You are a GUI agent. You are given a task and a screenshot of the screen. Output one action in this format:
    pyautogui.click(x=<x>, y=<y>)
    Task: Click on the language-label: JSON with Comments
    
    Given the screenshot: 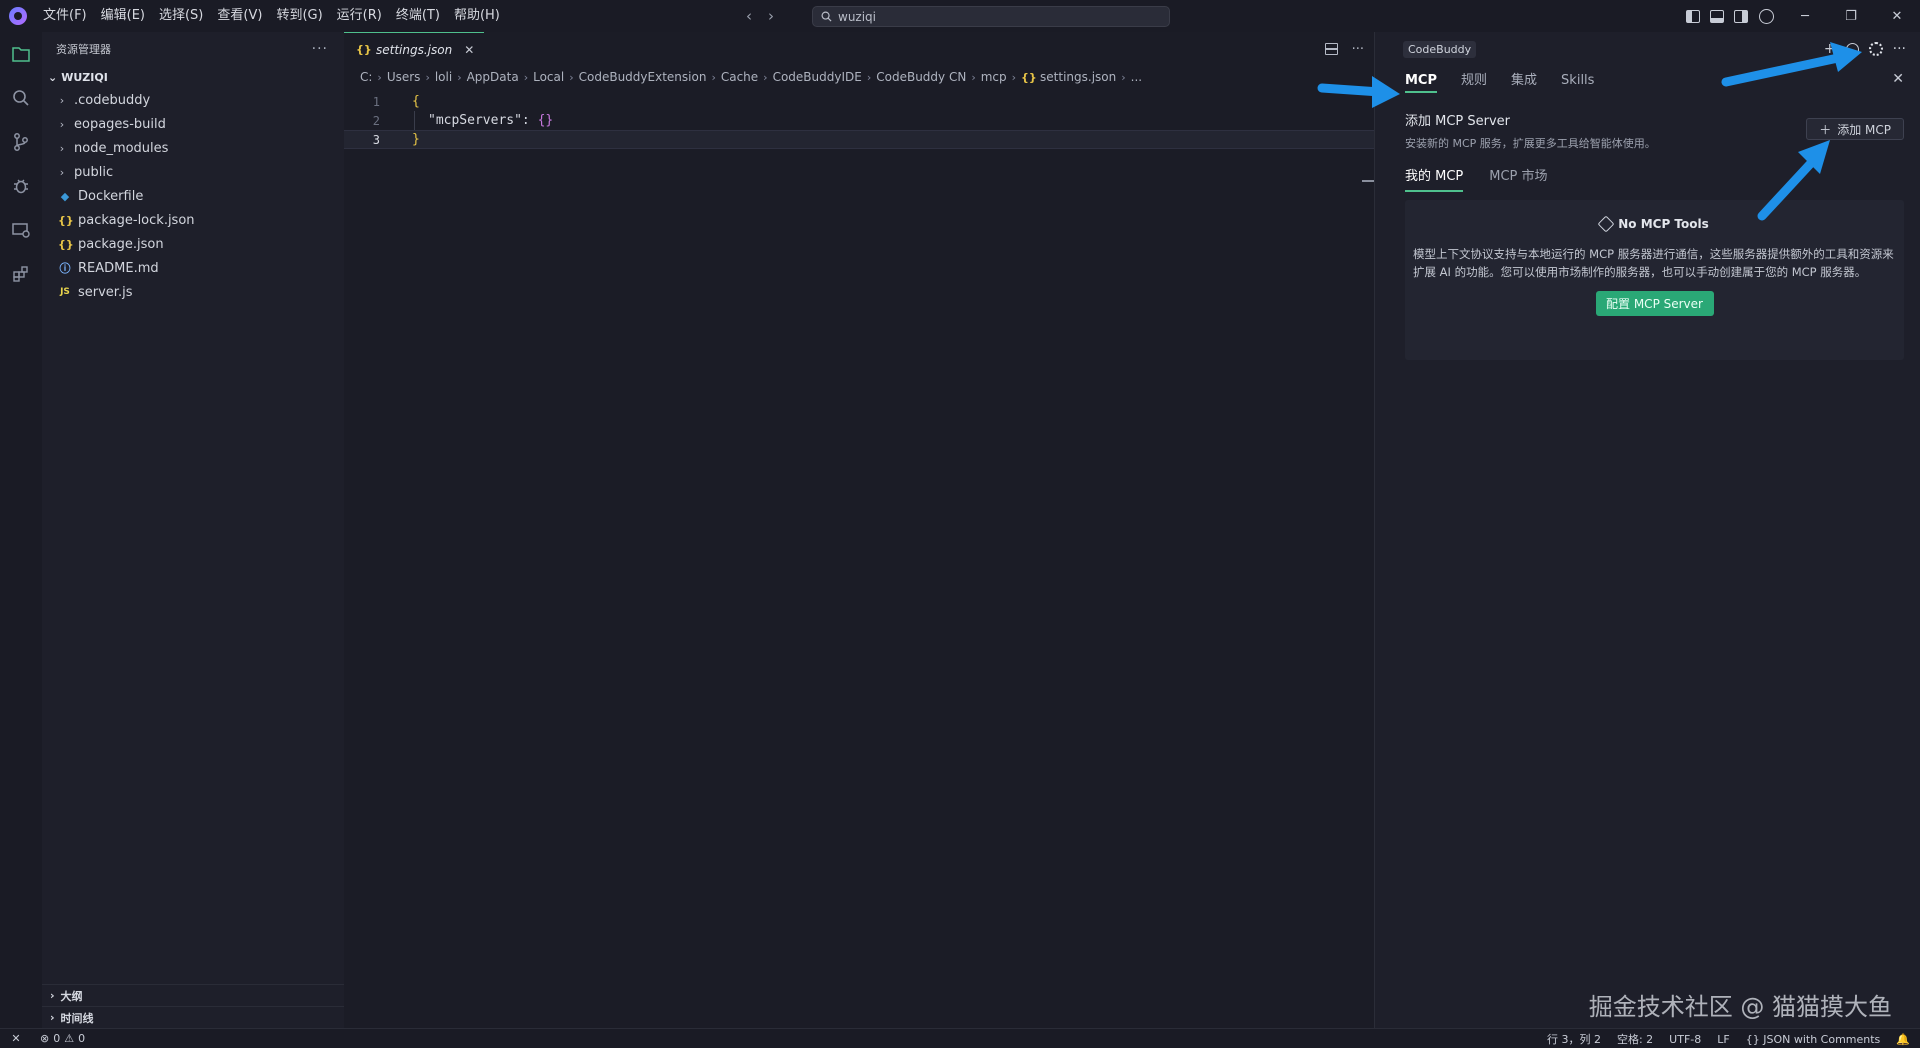 What is the action you would take?
    pyautogui.click(x=1822, y=1039)
    